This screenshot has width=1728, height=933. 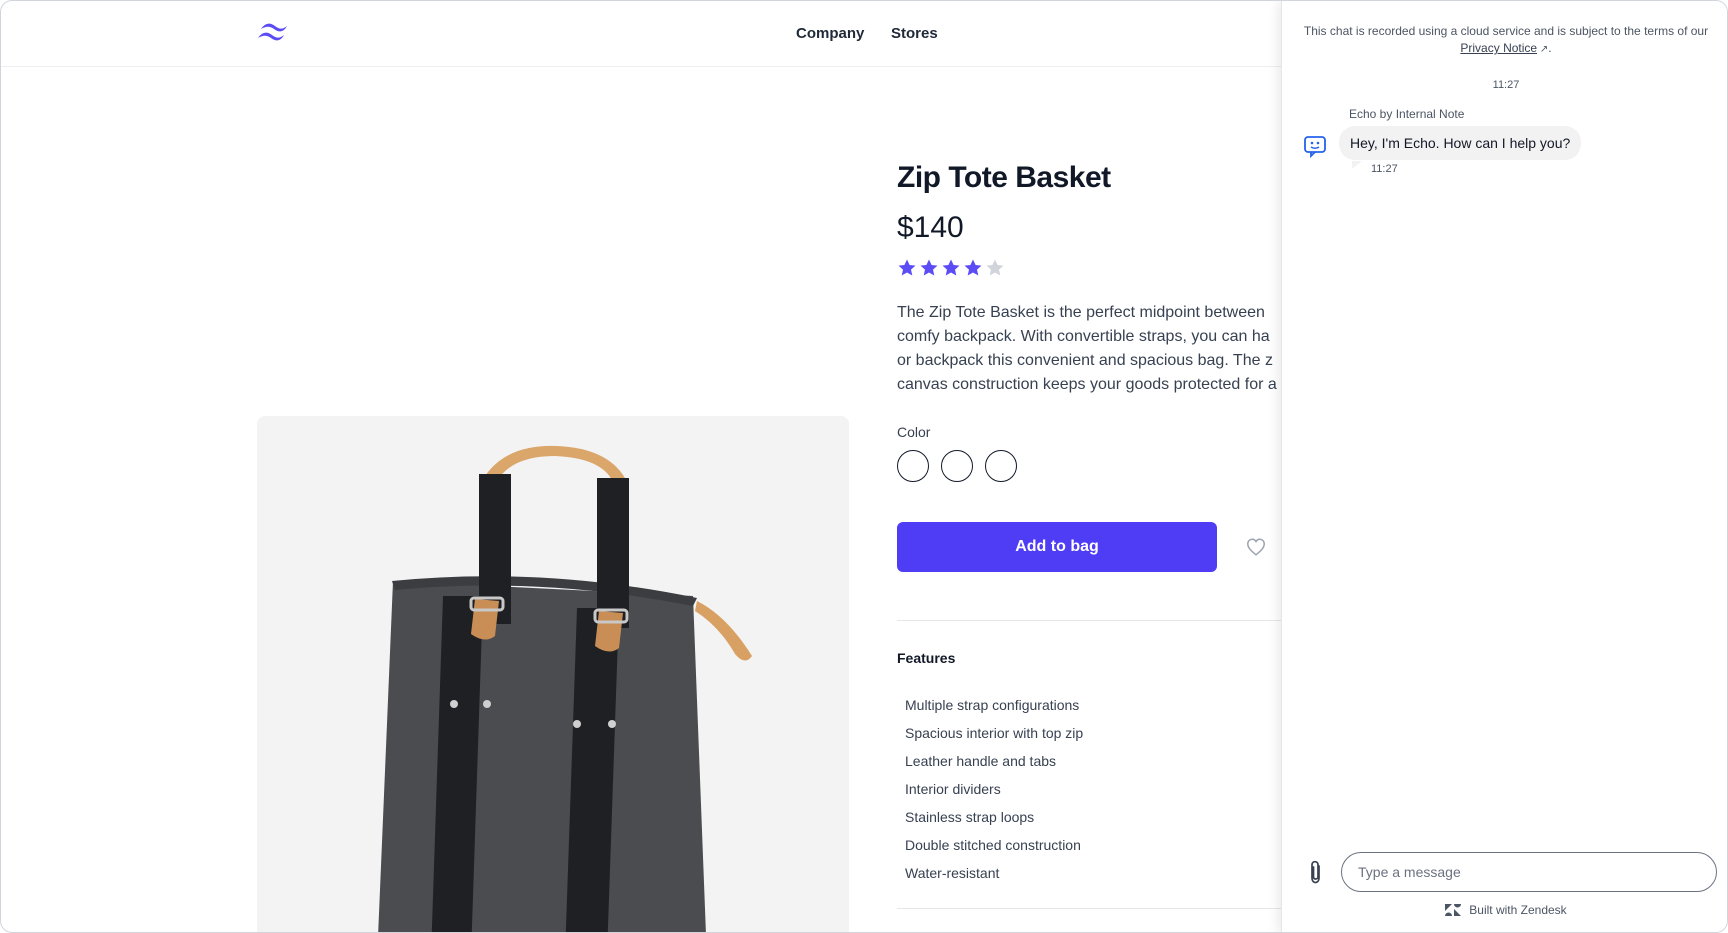 What do you see at coordinates (981, 761) in the screenshot?
I see `feature-item: Leather handle and tabs` at bounding box center [981, 761].